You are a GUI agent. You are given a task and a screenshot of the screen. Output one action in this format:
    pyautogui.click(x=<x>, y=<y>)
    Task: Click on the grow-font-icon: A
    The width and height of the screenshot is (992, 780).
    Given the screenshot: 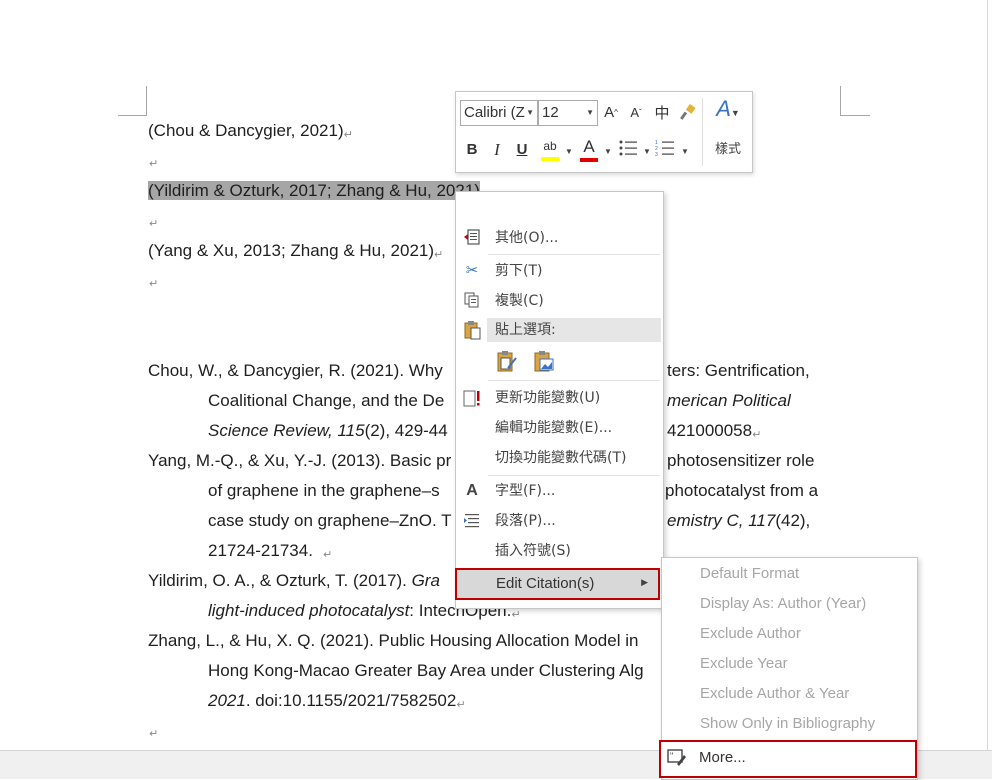 What is the action you would take?
    pyautogui.click(x=609, y=112)
    